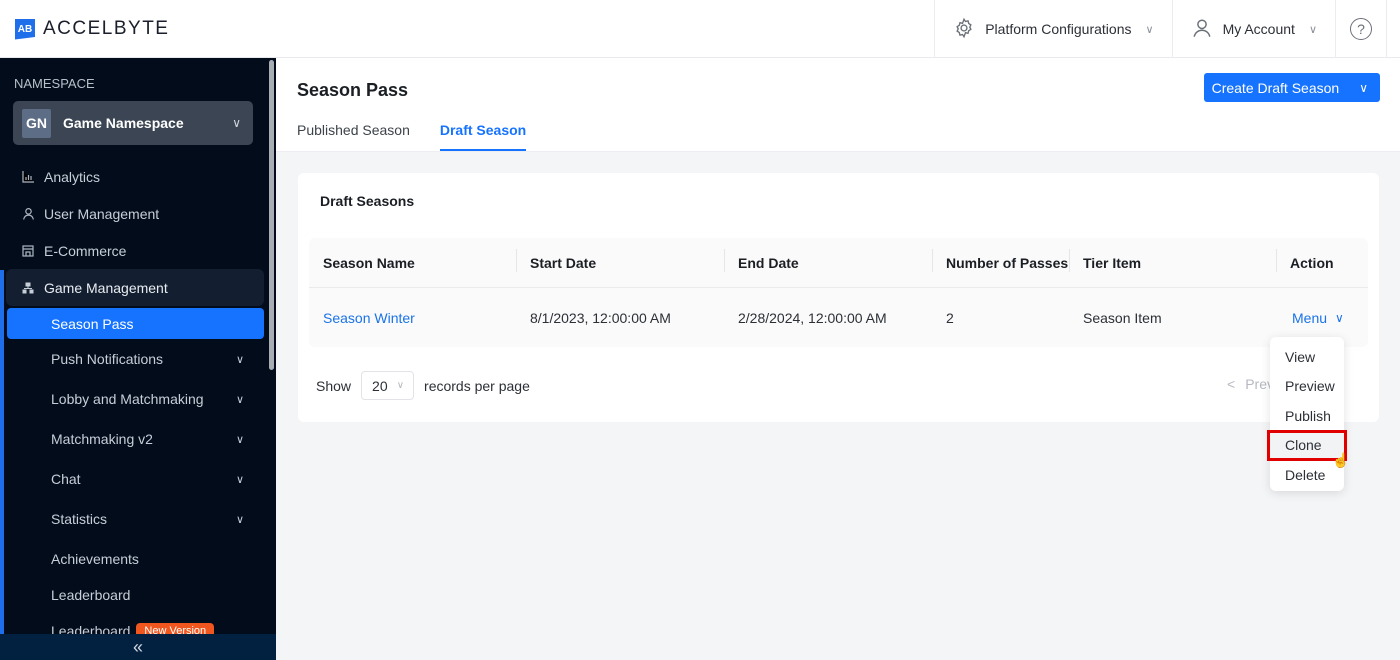 This screenshot has height=660, width=1400. I want to click on sitemap-icon, so click(28, 288).